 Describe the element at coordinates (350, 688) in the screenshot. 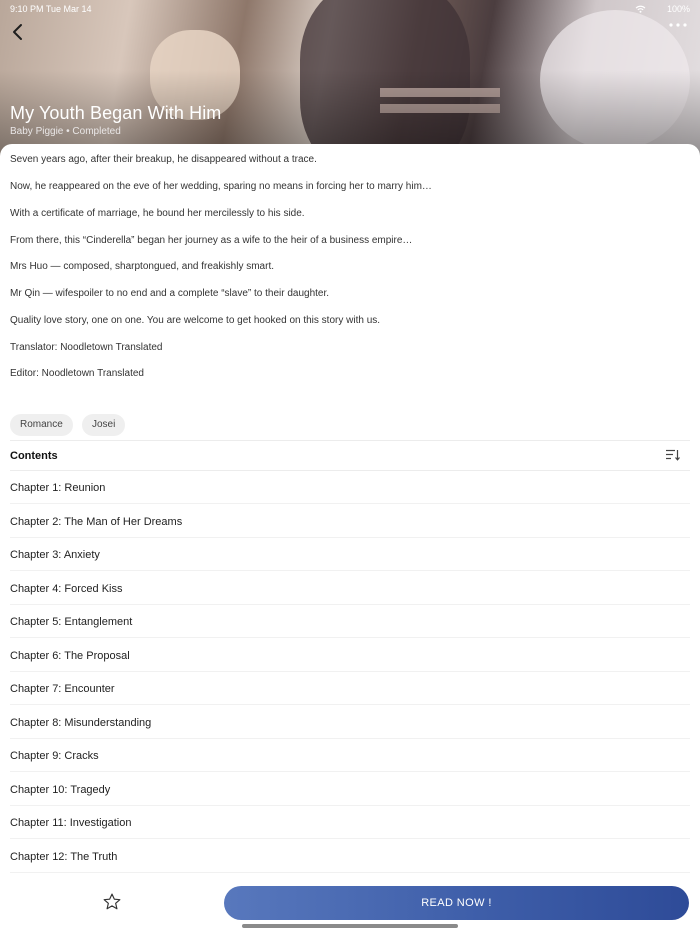

I see `chapter-item: Chapter 7: Encounter` at that location.